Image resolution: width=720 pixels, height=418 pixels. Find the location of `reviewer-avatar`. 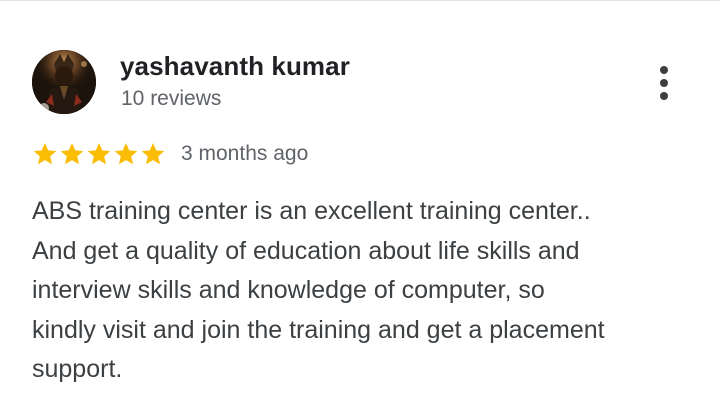

reviewer-avatar is located at coordinates (64, 82).